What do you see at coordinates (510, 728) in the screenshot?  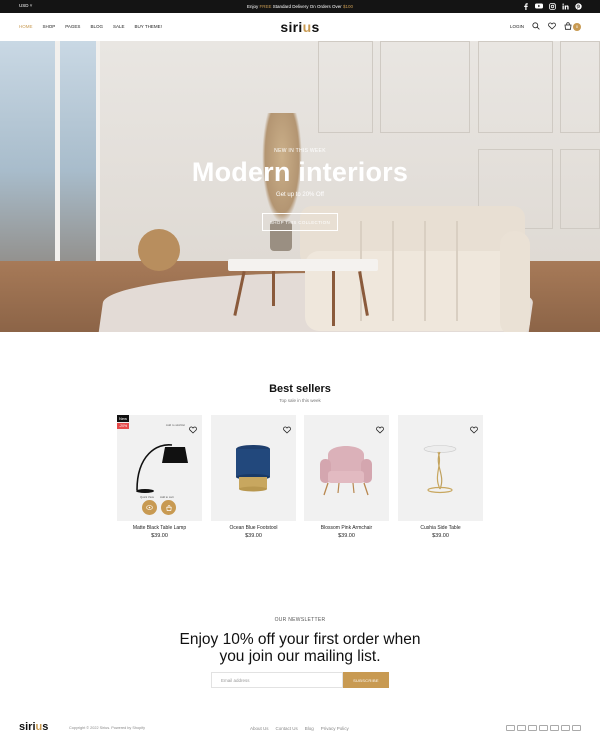 I see `visa-icon` at bounding box center [510, 728].